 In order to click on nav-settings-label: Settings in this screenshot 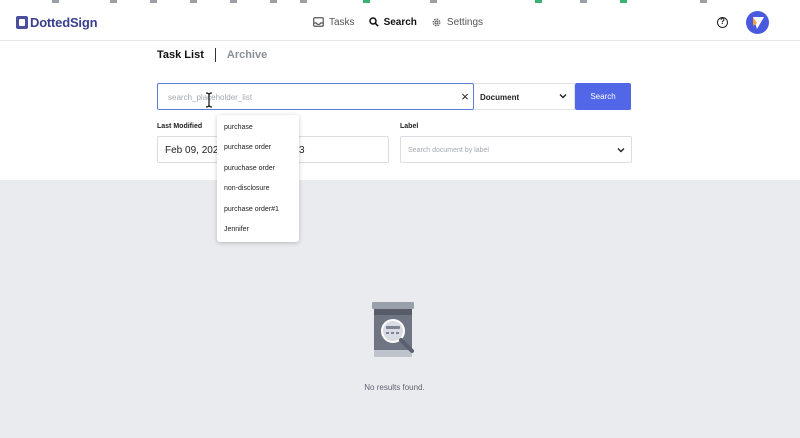, I will do `click(465, 22)`.